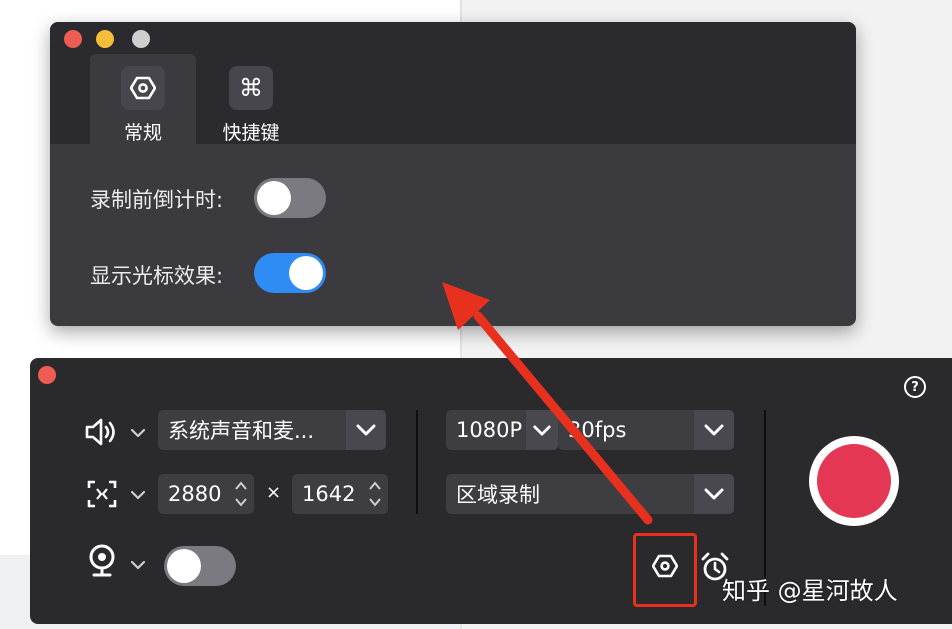 This screenshot has height=629, width=952. What do you see at coordinates (498, 495) in the screenshot?
I see `record-mode-value: 区域录制` at bounding box center [498, 495].